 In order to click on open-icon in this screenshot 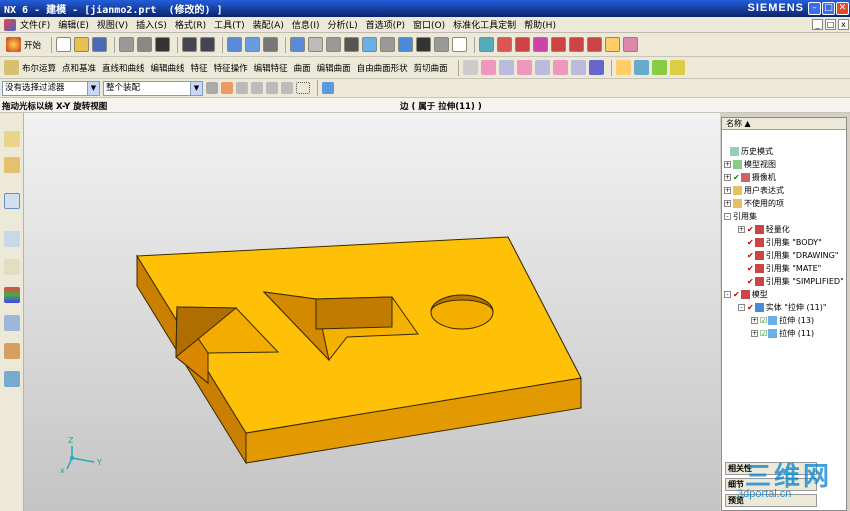, I will do `click(82, 44)`.